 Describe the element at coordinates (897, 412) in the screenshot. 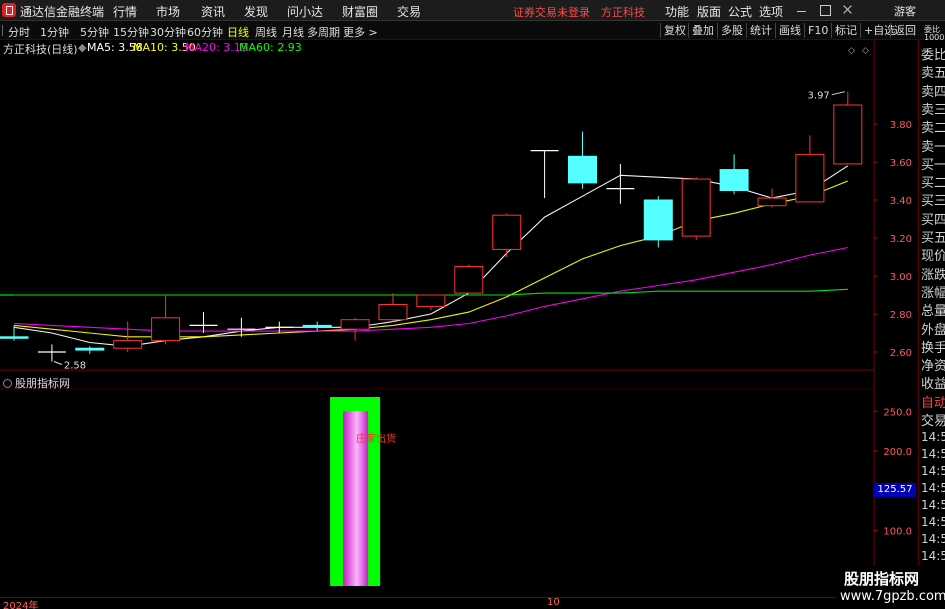

I see `sub-tick-label: 250.0` at that location.